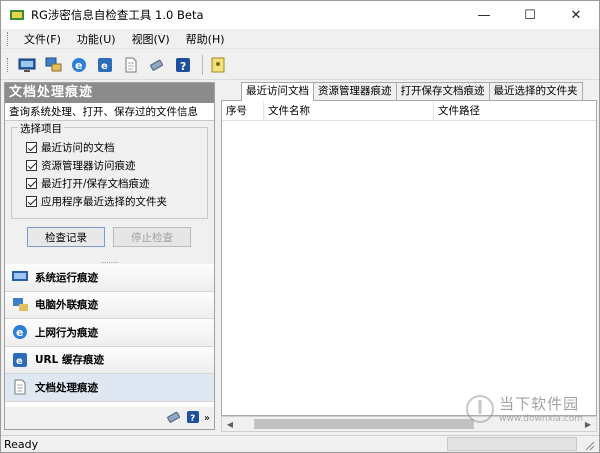 Image resolution: width=600 pixels, height=453 pixels. I want to click on option-recent-folders: 应用程序最近选择的文件夹, so click(109, 201).